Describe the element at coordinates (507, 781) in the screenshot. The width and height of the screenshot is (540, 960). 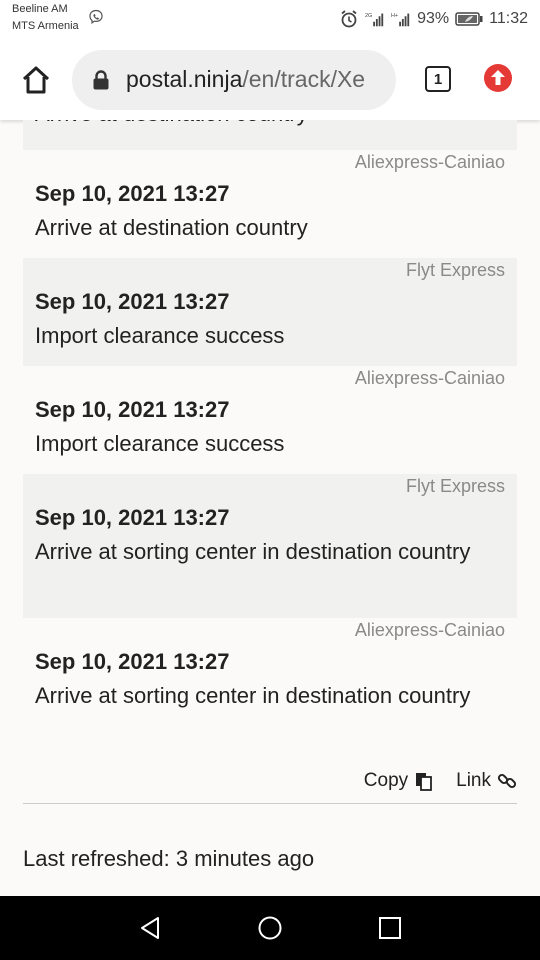
I see `link-icon` at that location.